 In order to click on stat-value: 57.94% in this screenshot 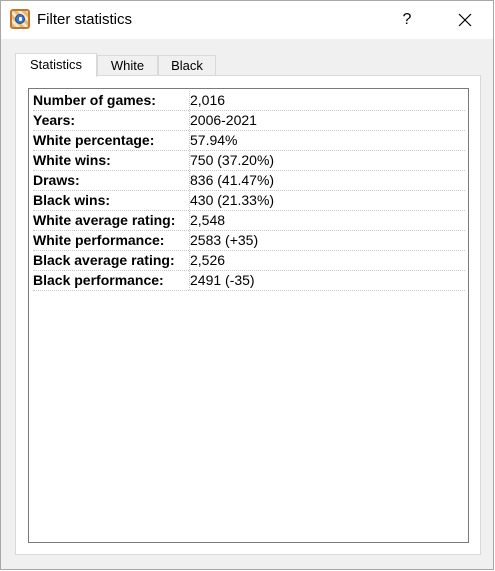, I will do `click(214, 140)`.